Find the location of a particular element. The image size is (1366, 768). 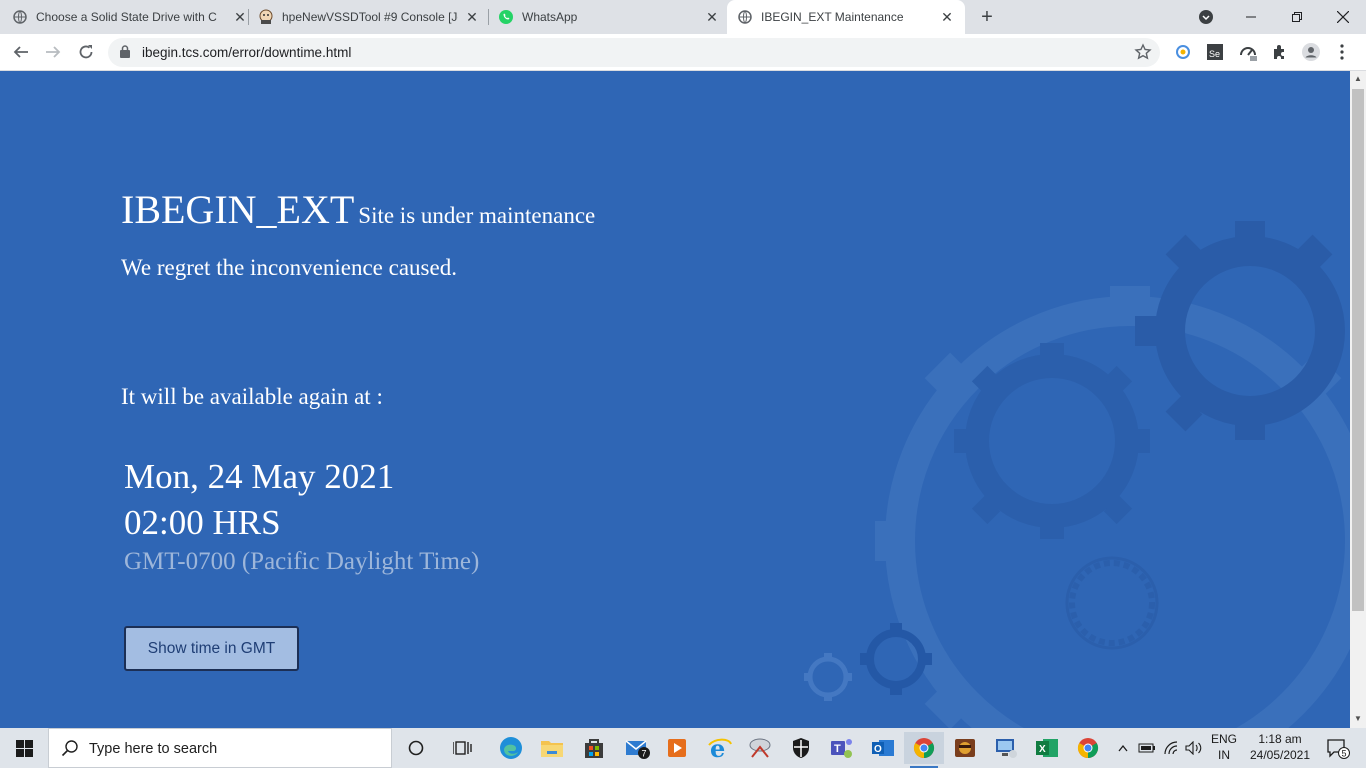

tab-title: IBEGIN_EXT Maintenance is located at coordinates (832, 17).